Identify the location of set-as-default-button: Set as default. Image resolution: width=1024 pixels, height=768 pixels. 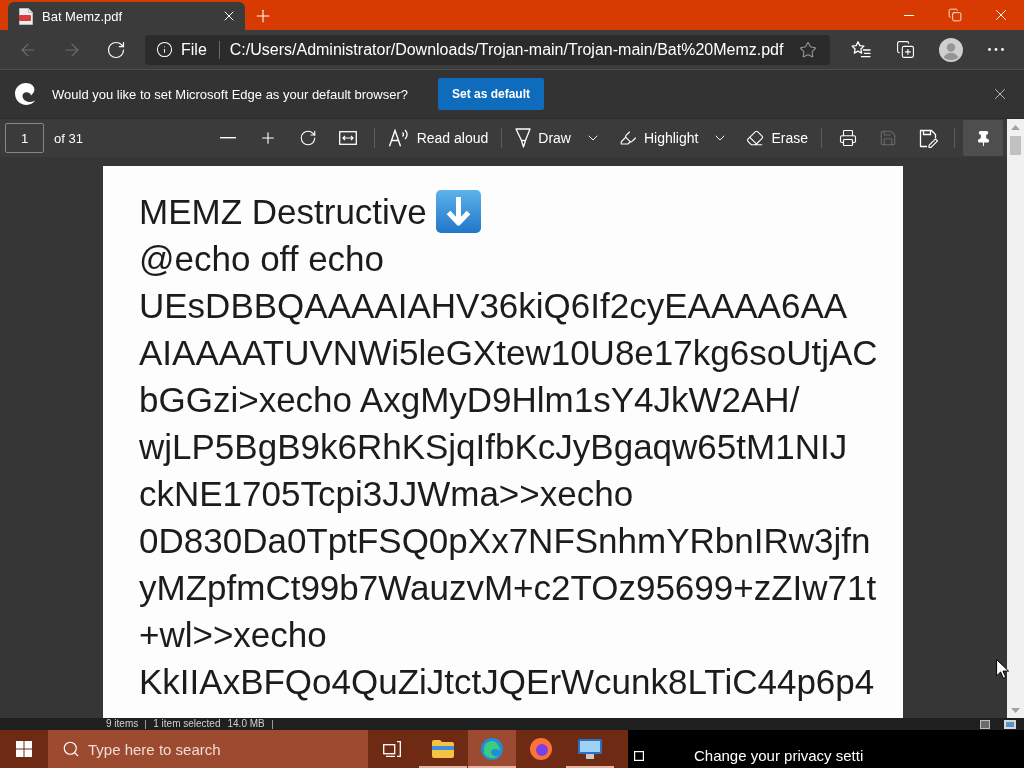
(491, 94).